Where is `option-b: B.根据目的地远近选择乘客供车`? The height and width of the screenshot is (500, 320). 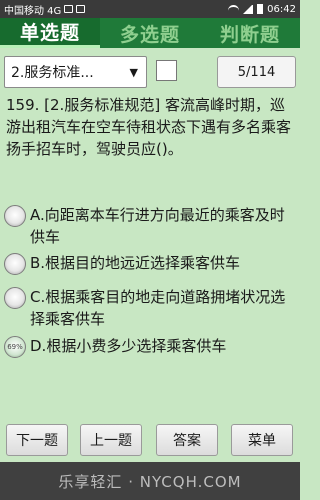
option-b: B.根据目的地远近选择乘客供车 is located at coordinates (151, 263).